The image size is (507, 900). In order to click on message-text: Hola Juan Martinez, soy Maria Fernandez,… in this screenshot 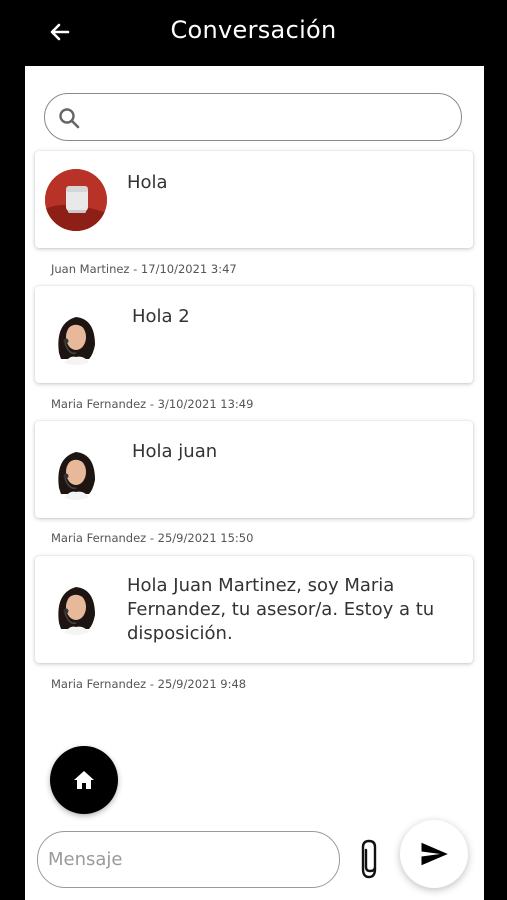, I will do `click(281, 609)`.